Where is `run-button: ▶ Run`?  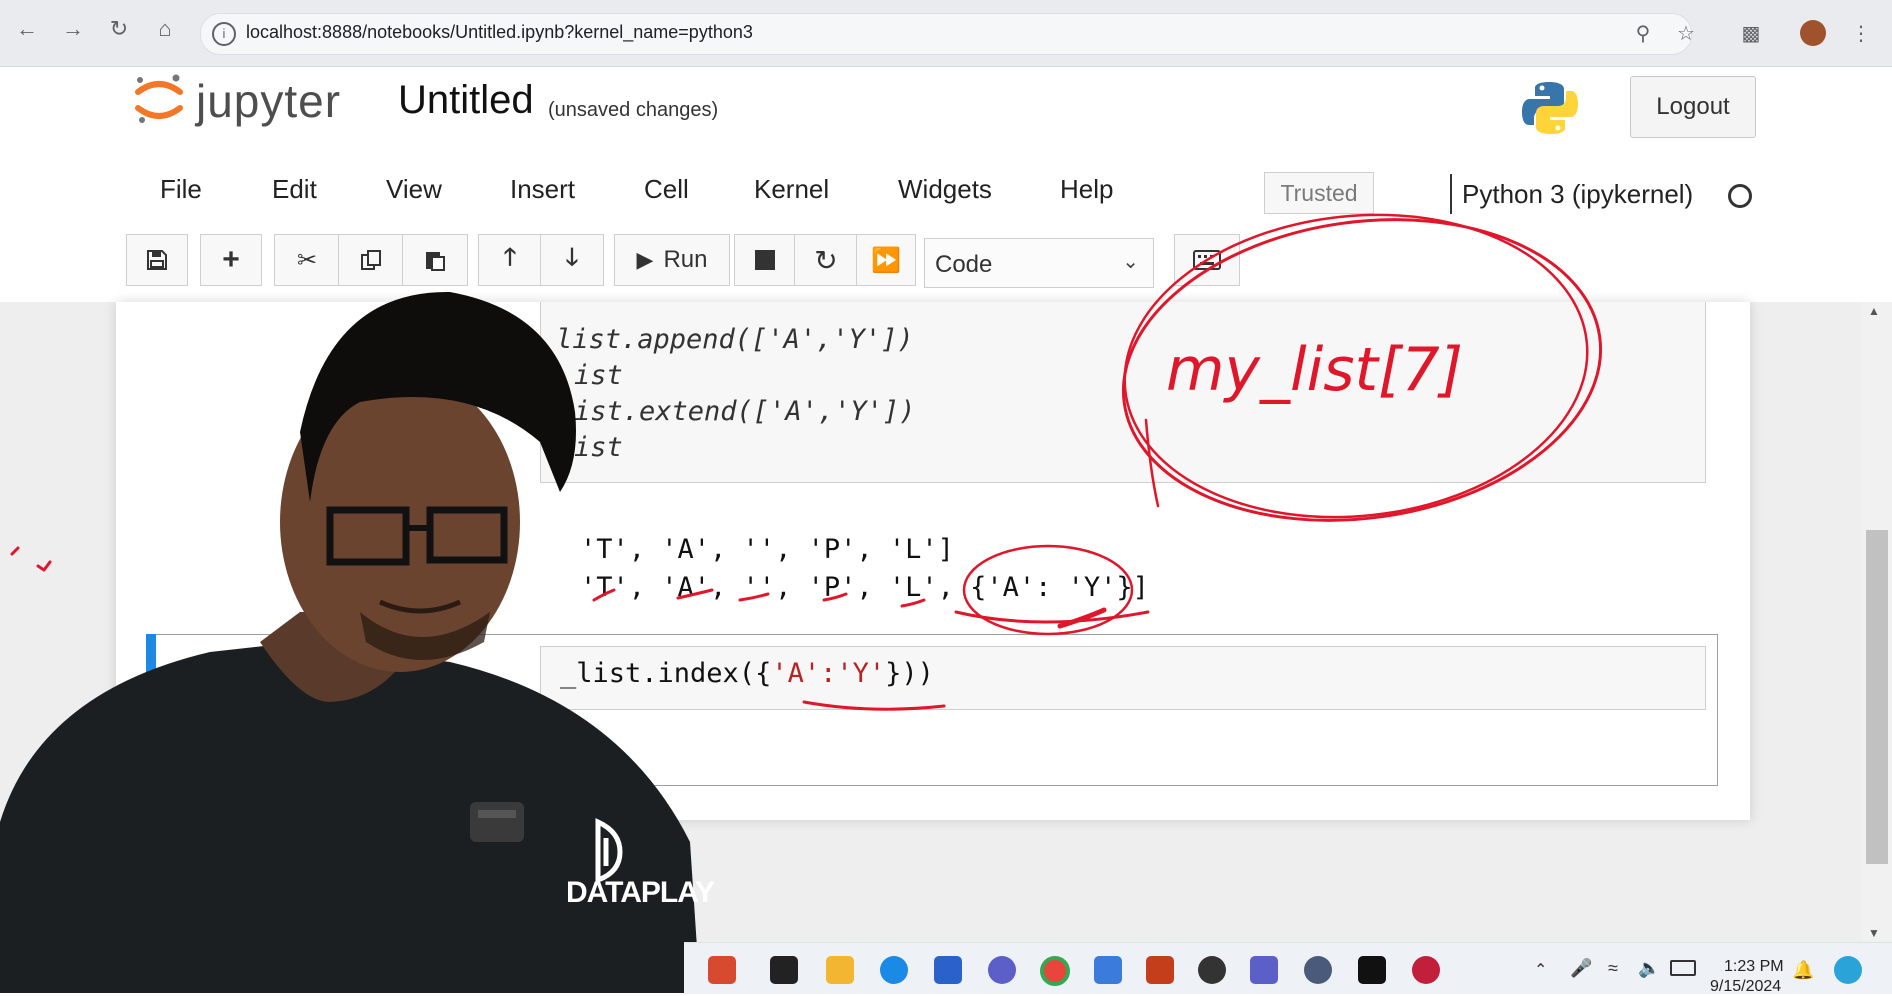
run-button: ▶ Run is located at coordinates (672, 260).